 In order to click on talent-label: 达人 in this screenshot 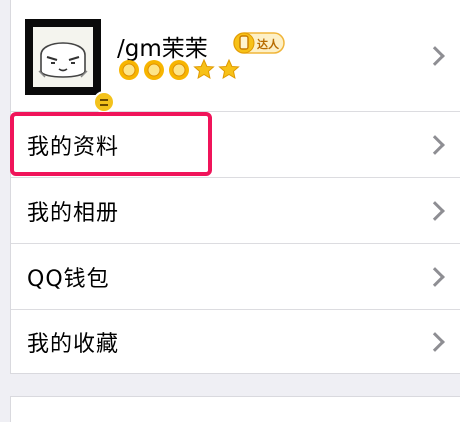, I will do `click(268, 44)`.